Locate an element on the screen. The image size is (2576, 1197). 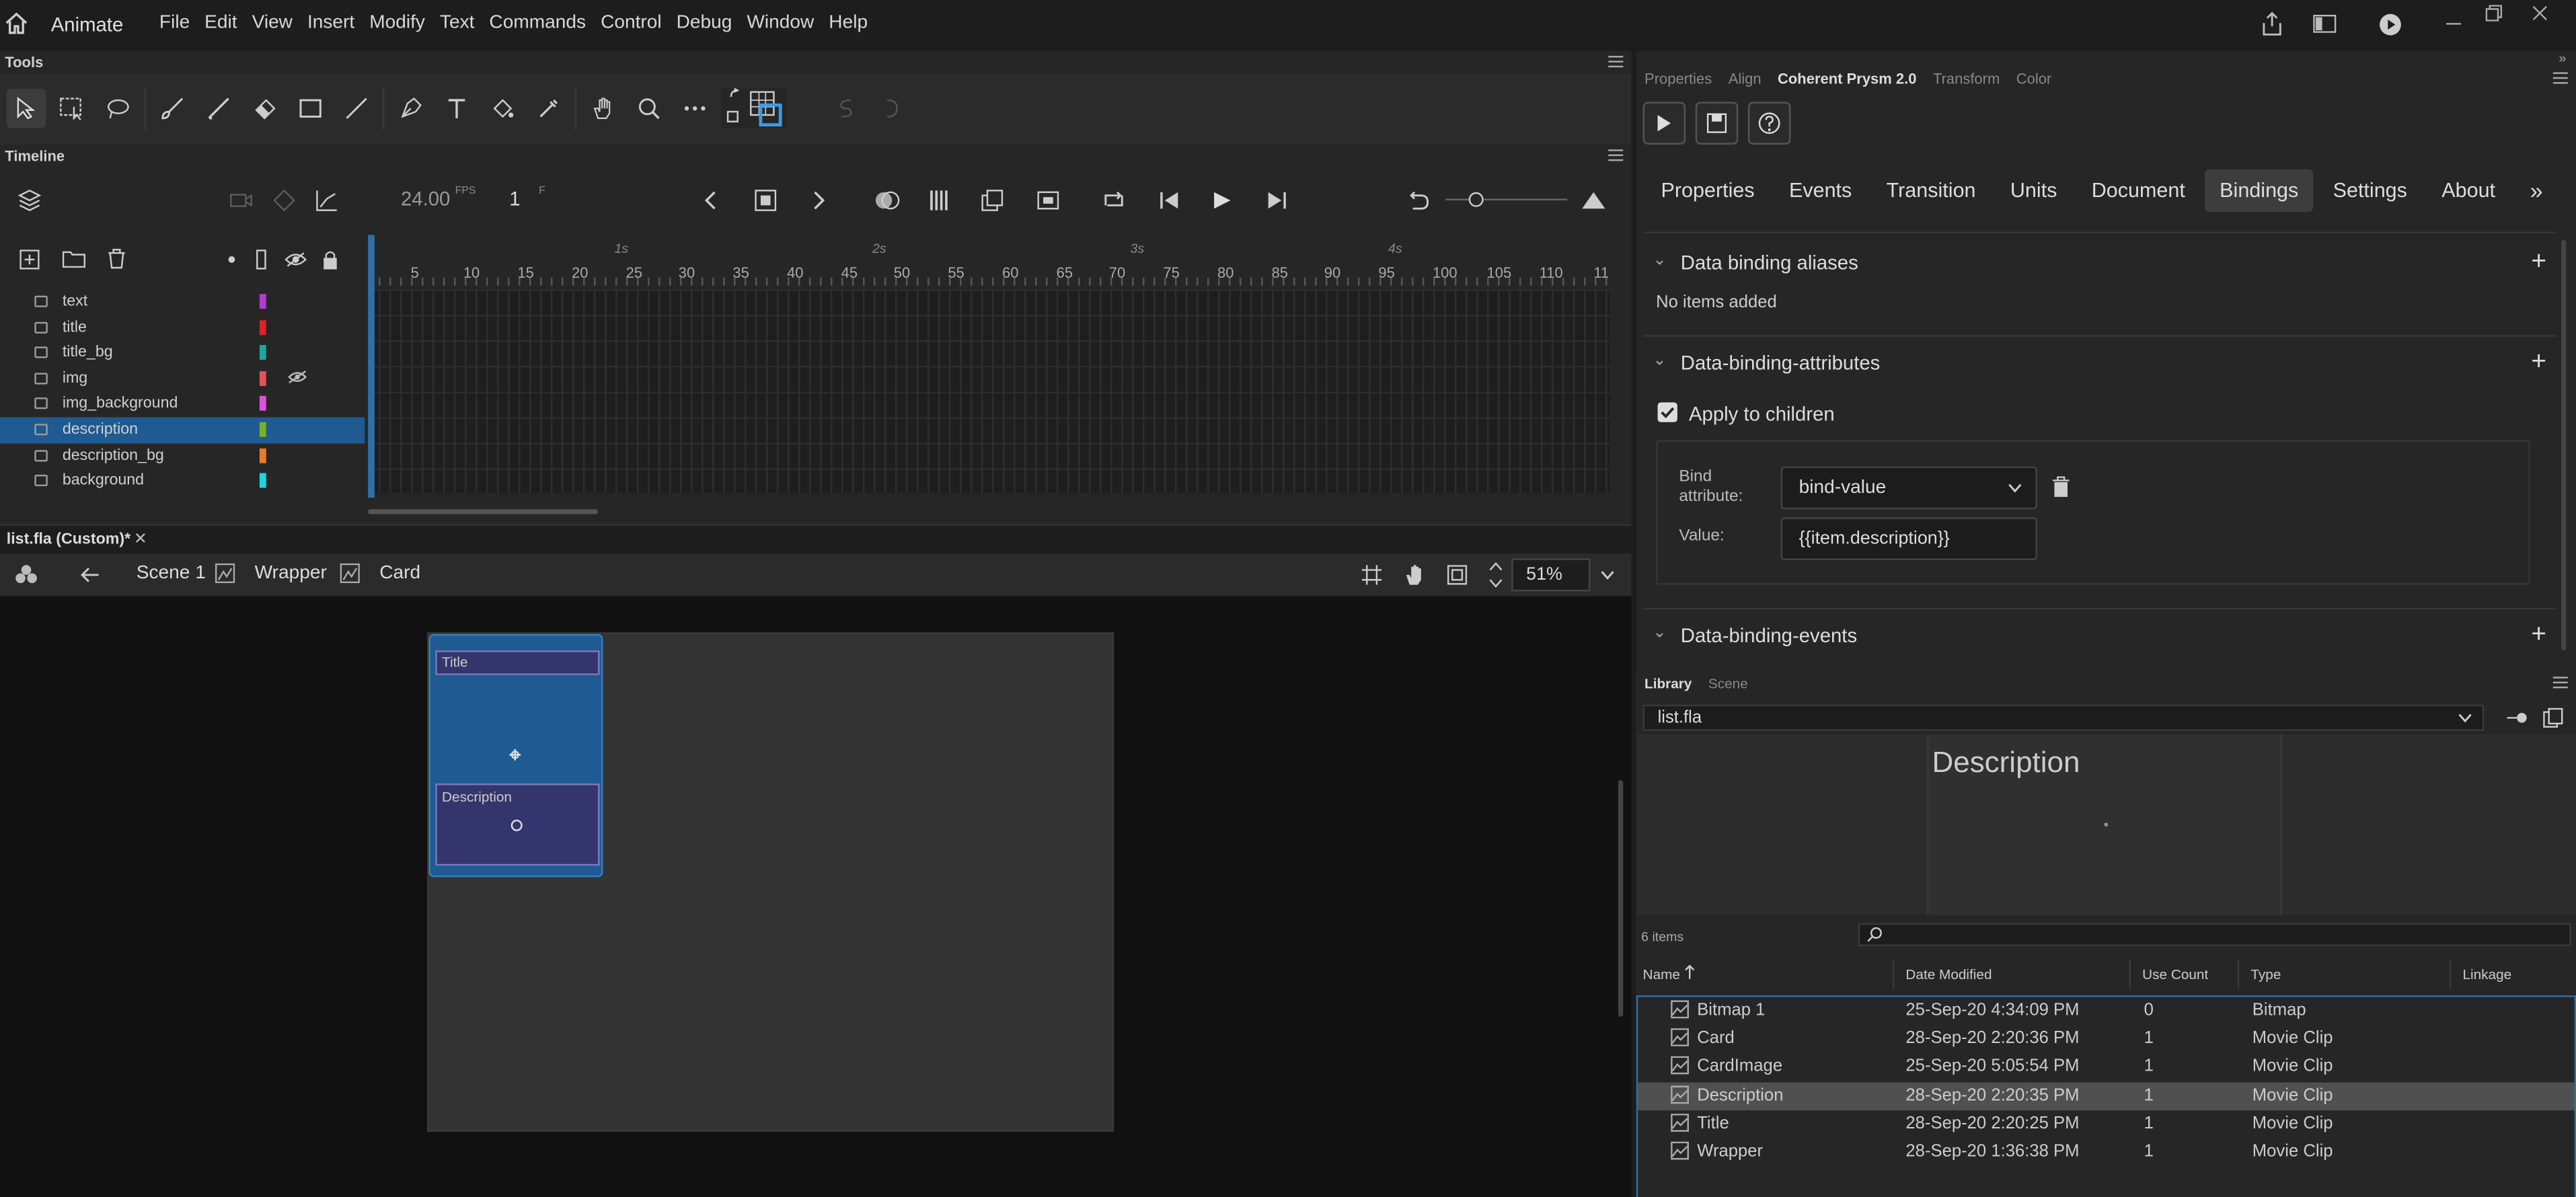
menu-modify: Modify is located at coordinates (397, 23).